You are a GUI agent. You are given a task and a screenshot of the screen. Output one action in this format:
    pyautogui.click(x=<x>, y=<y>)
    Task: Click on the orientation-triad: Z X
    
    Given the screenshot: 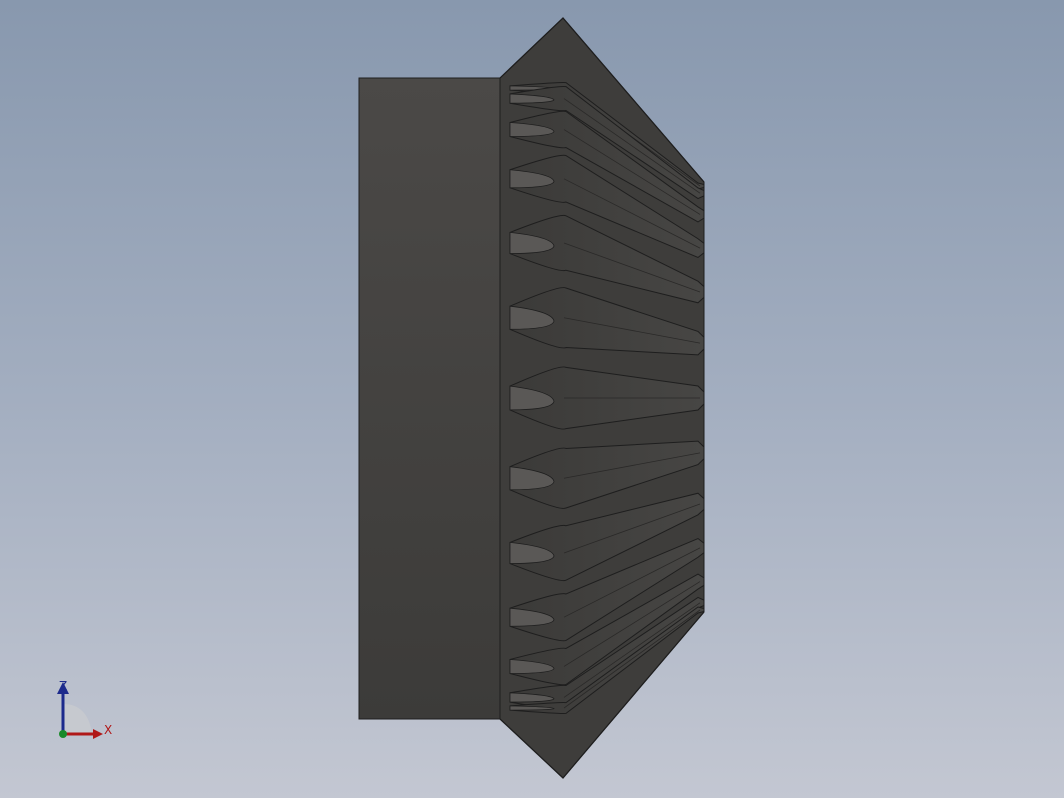 What is the action you would take?
    pyautogui.click(x=83, y=711)
    